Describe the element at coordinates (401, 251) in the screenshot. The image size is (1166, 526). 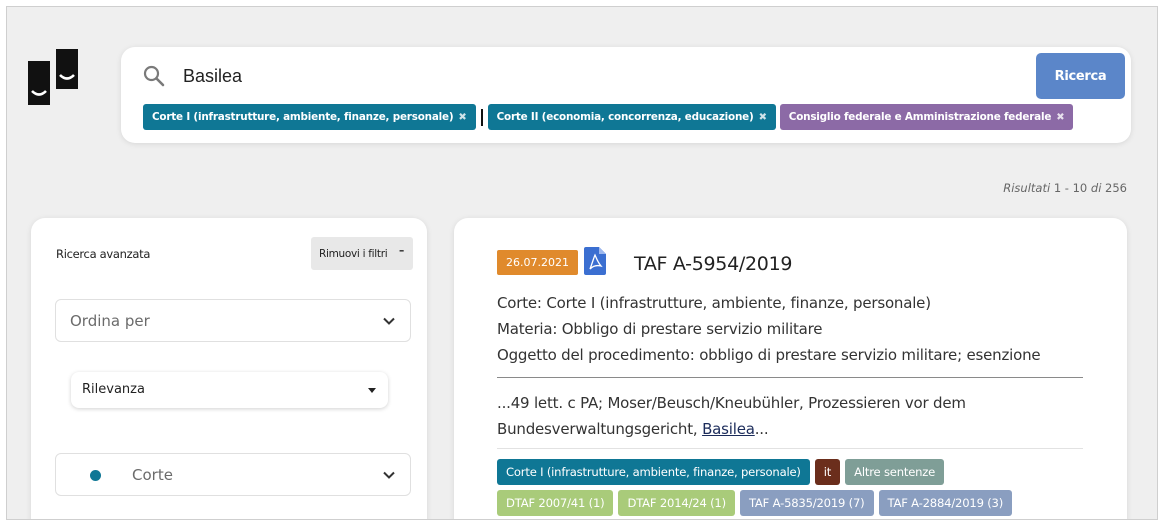
I see `minus-icon: –` at that location.